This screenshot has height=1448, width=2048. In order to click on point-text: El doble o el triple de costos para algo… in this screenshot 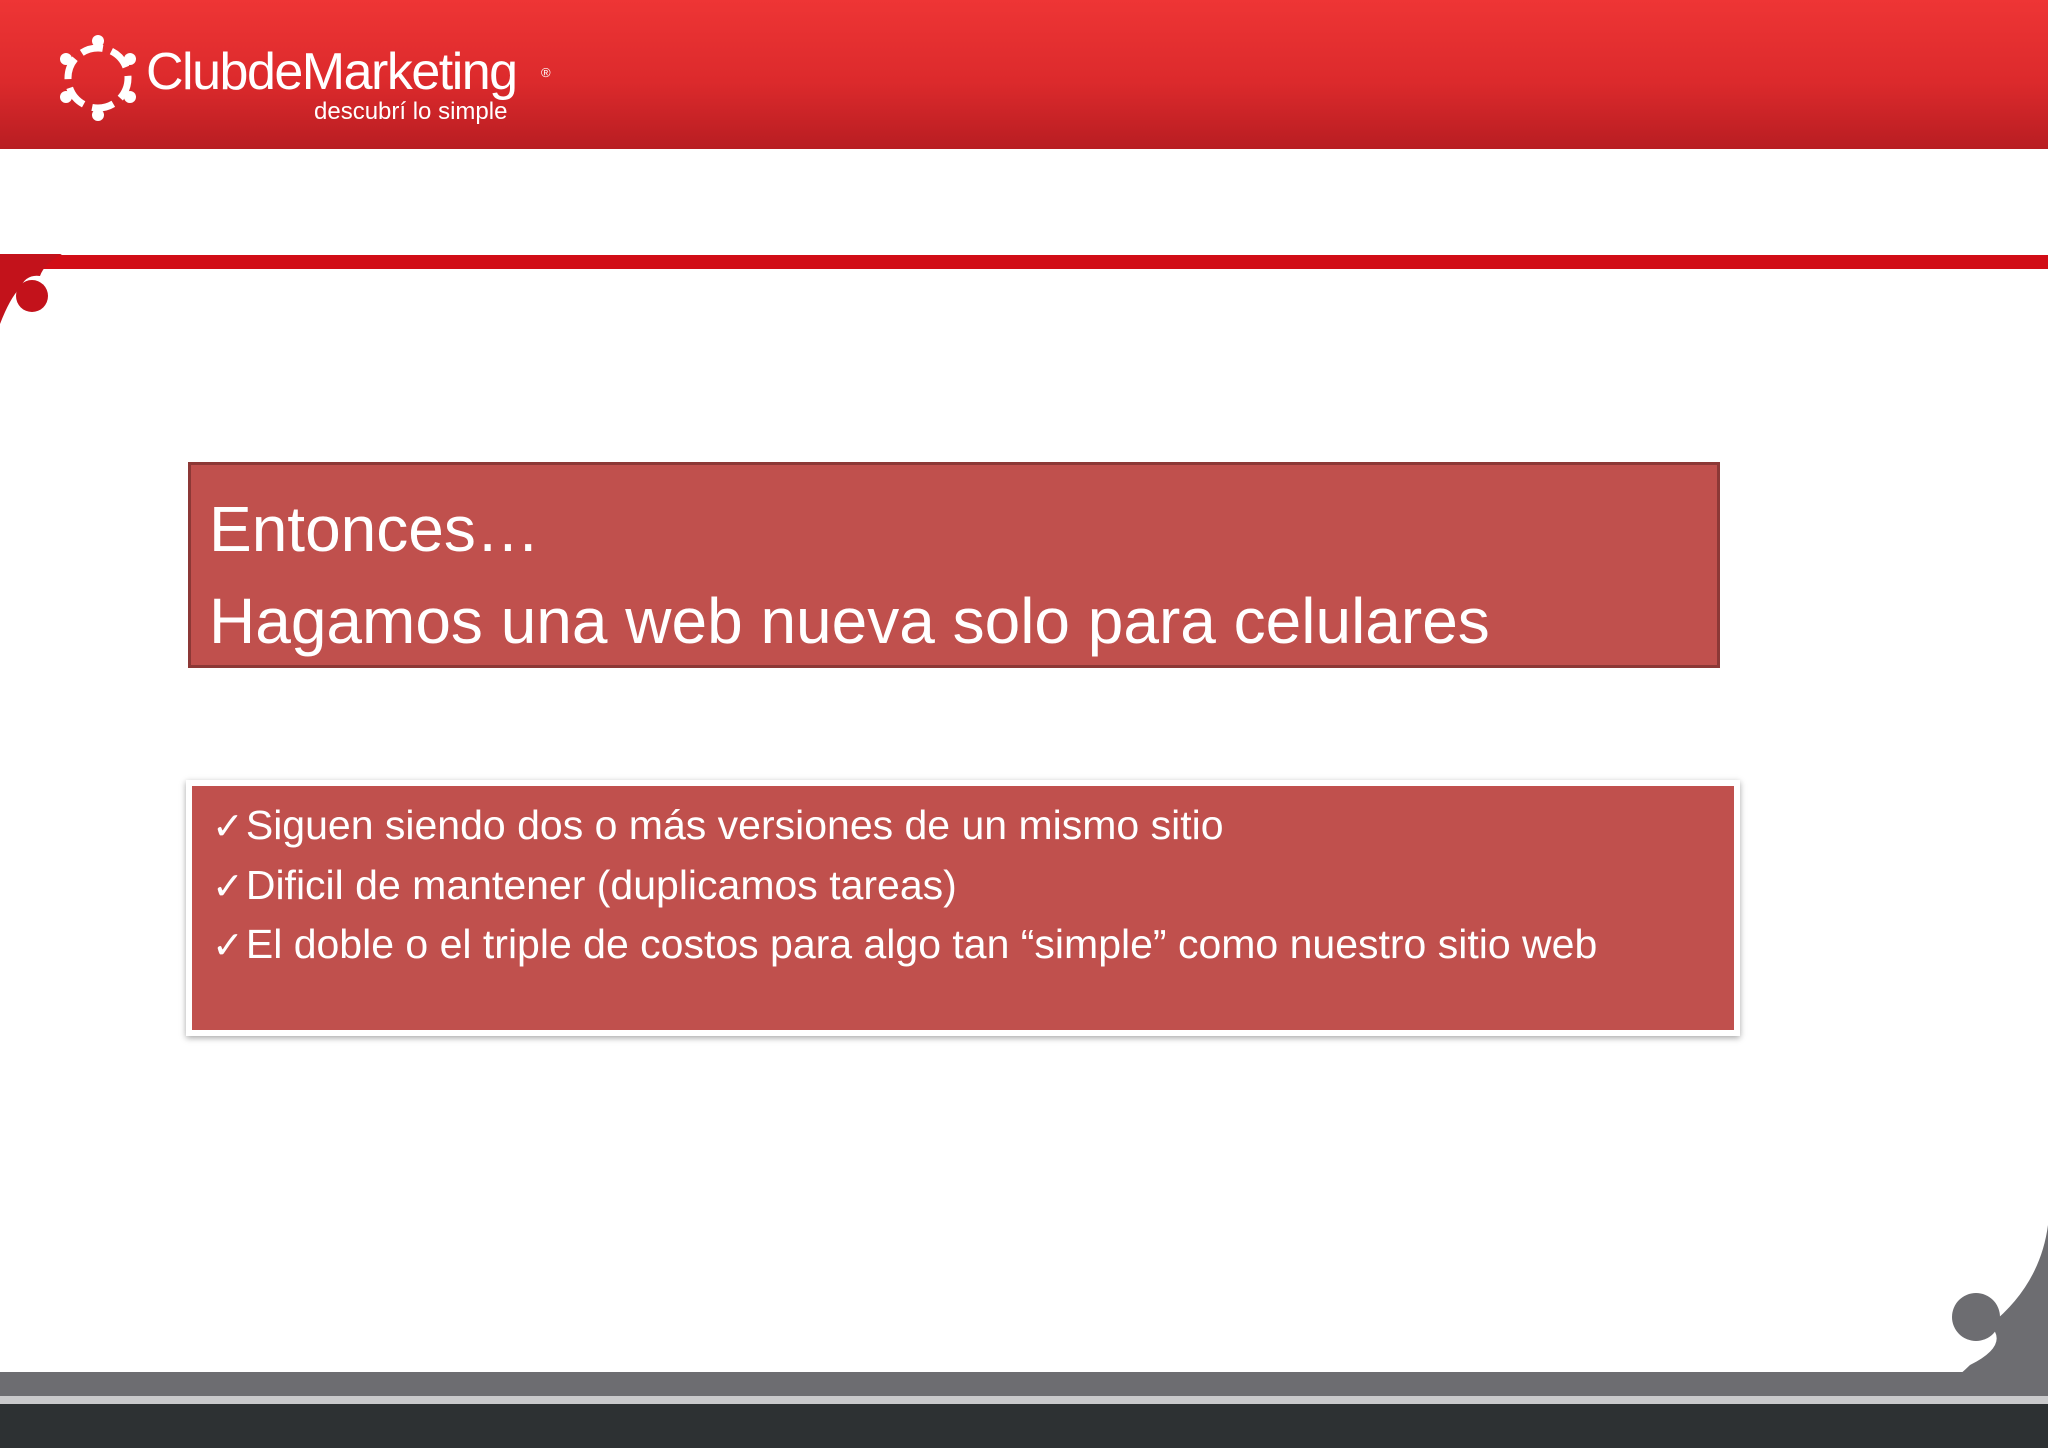, I will do `click(921, 944)`.